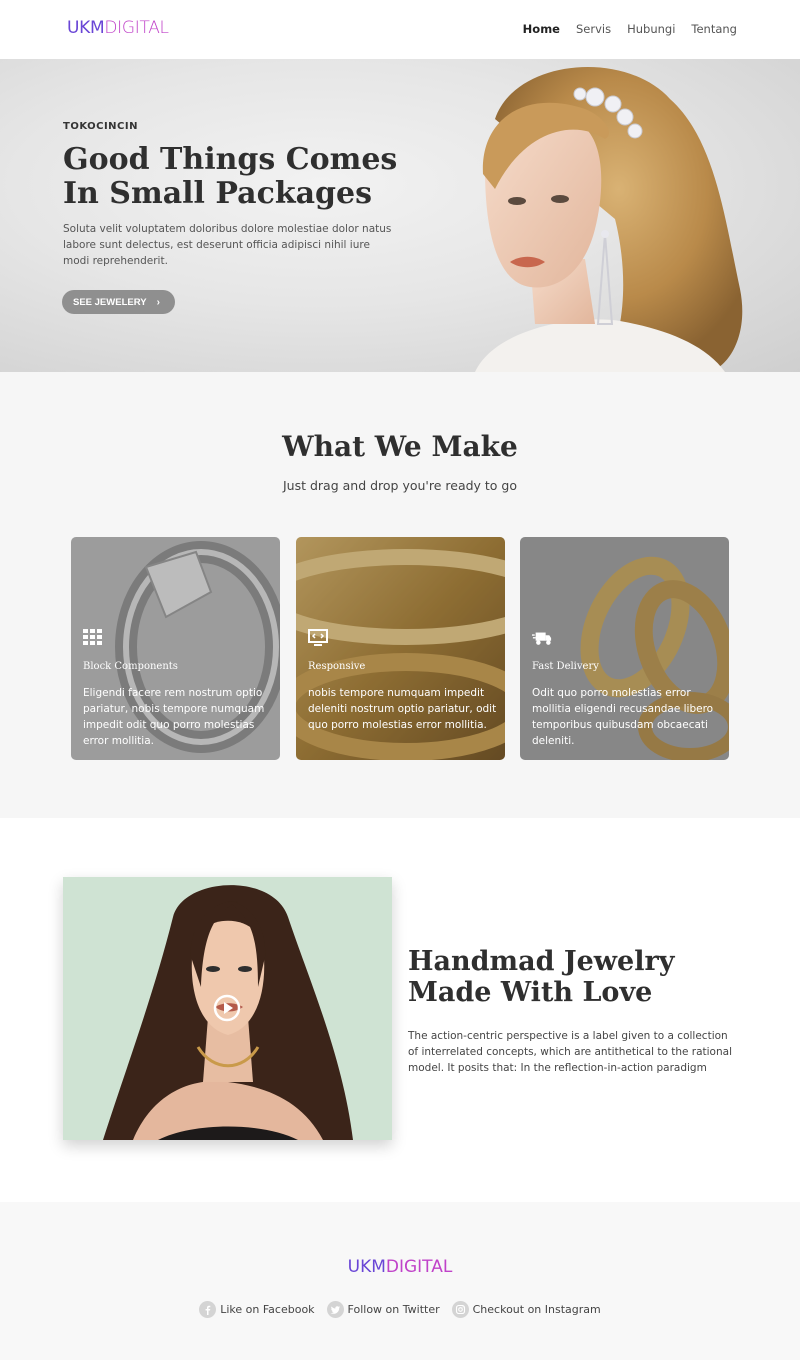 The image size is (800, 1360). What do you see at coordinates (541, 29) in the screenshot?
I see `nav-link-home: Home` at bounding box center [541, 29].